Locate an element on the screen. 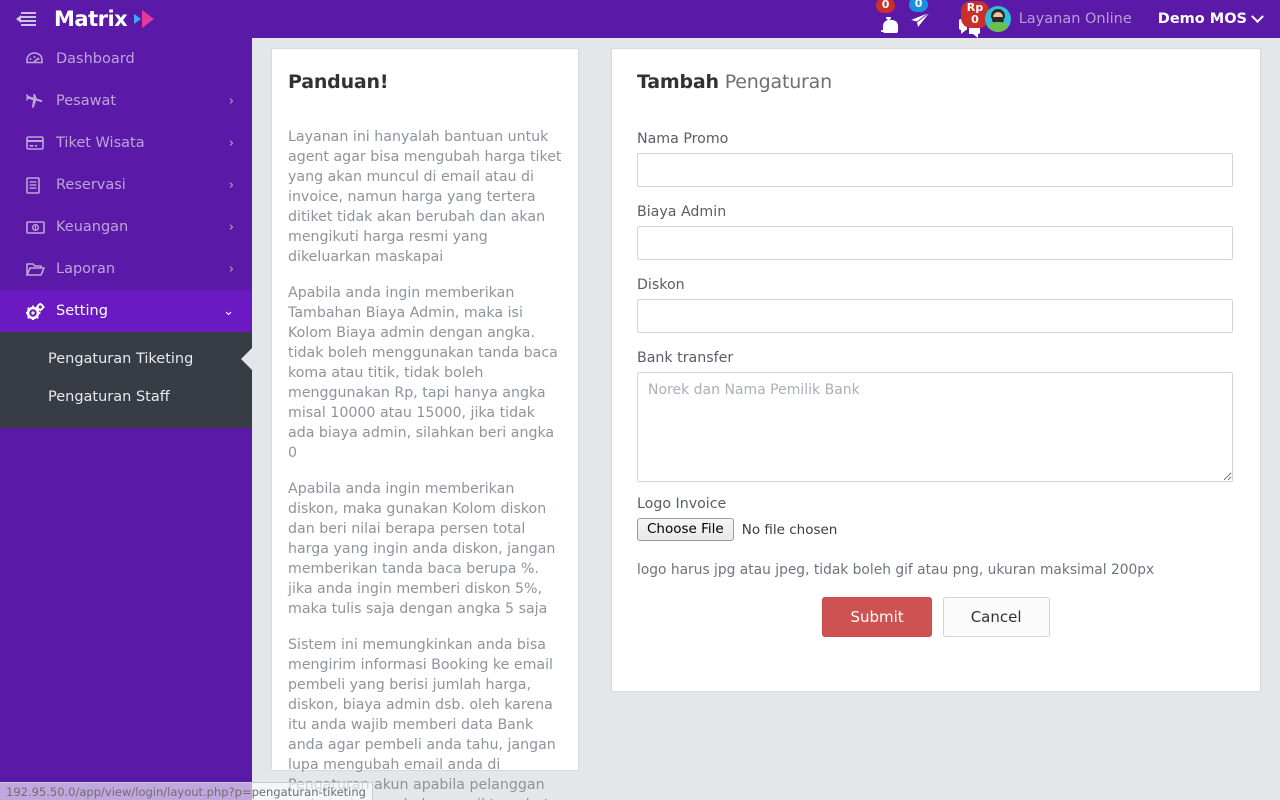 Image resolution: width=1280 pixels, height=800 pixels. panduan-title: Panduan! is located at coordinates (338, 82).